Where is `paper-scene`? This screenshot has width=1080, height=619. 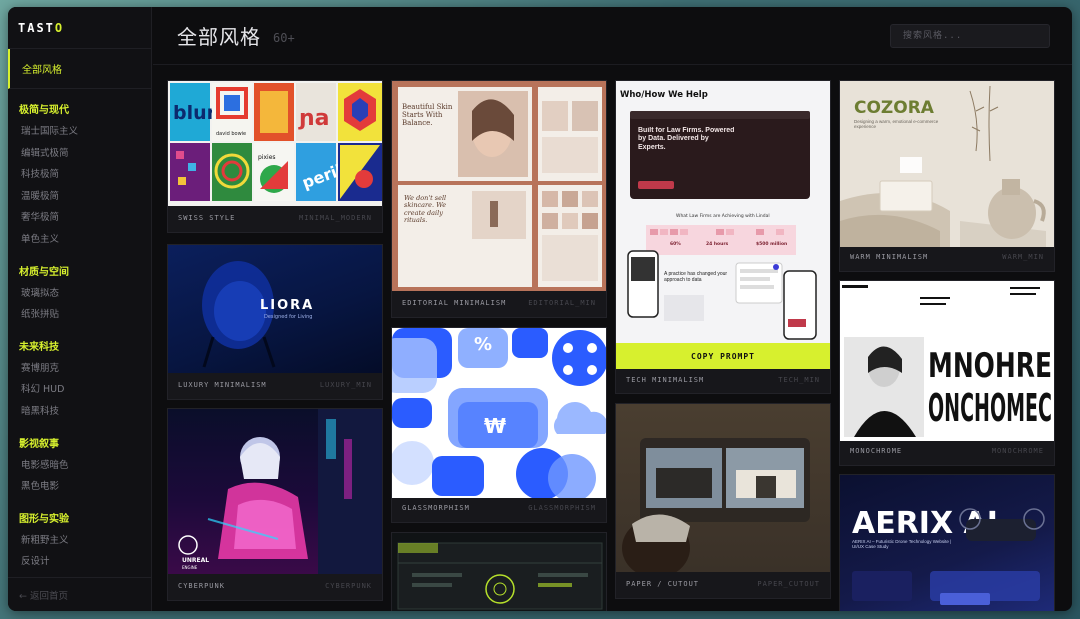 paper-scene is located at coordinates (716, 505).